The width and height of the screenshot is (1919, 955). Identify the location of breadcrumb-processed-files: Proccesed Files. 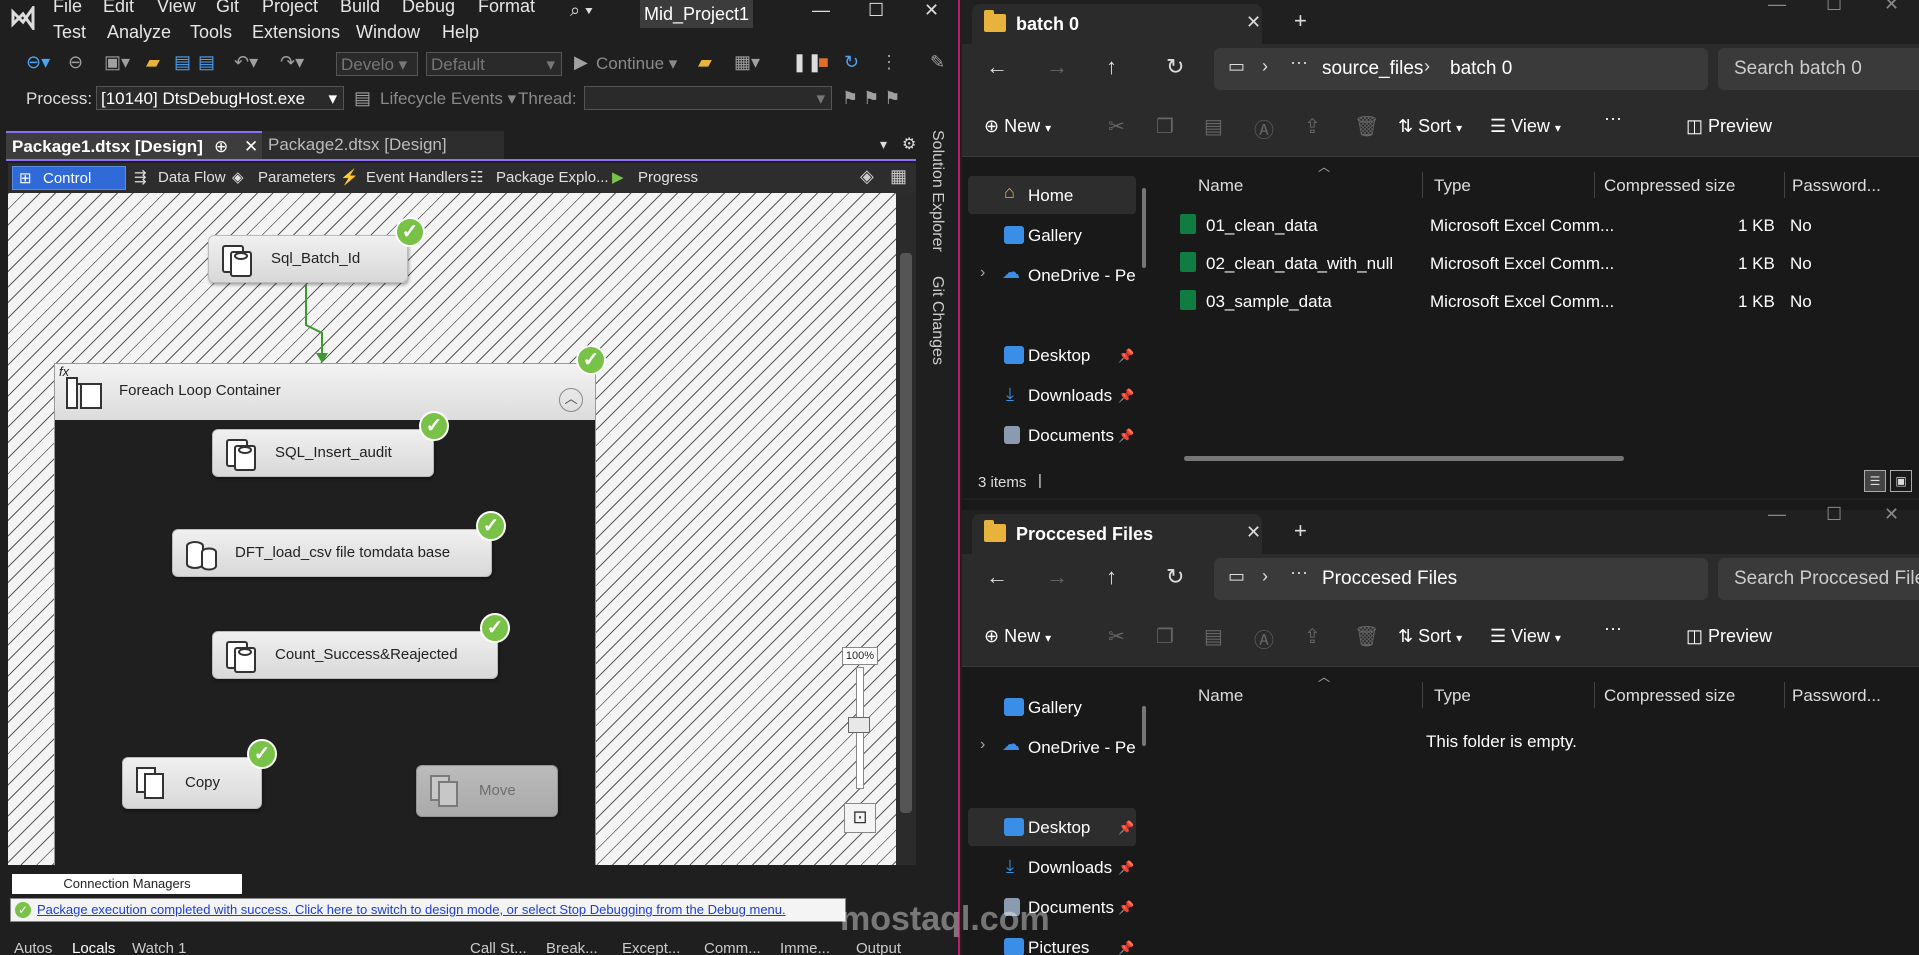
(1389, 579).